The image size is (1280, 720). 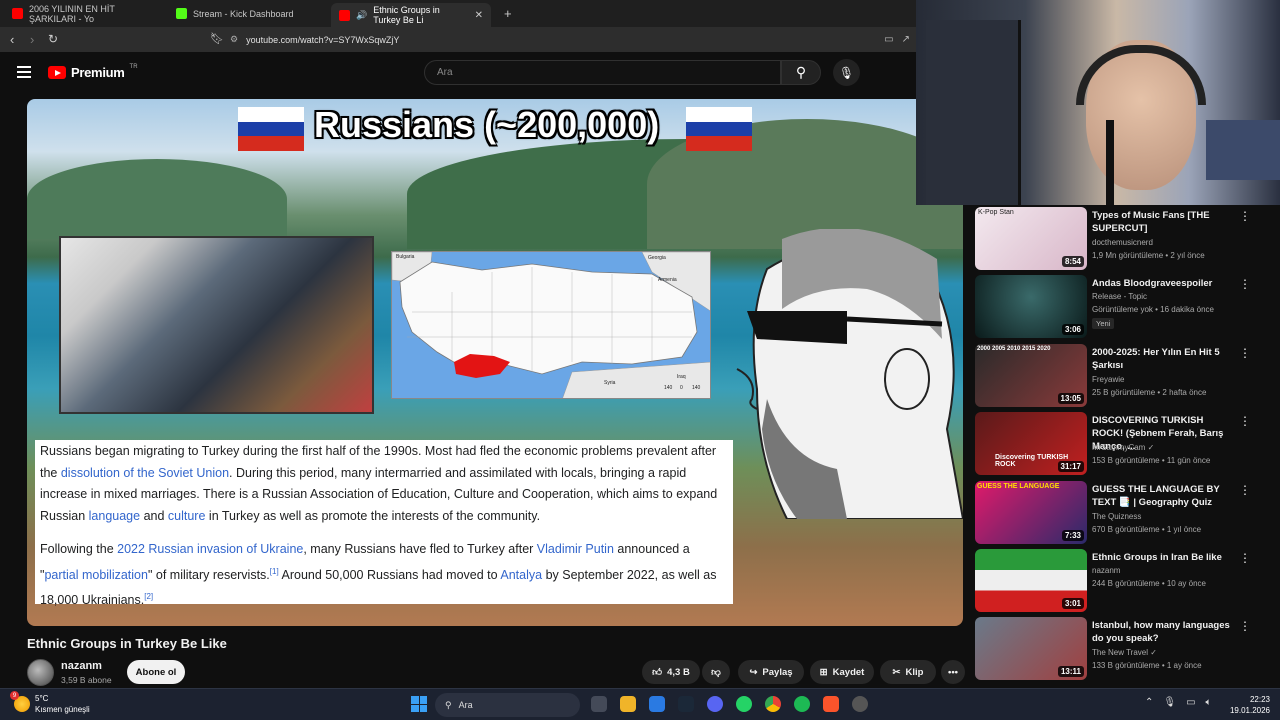 What do you see at coordinates (1119, 447) in the screenshot?
I see `channel-name-text: MrSammyCam` at bounding box center [1119, 447].